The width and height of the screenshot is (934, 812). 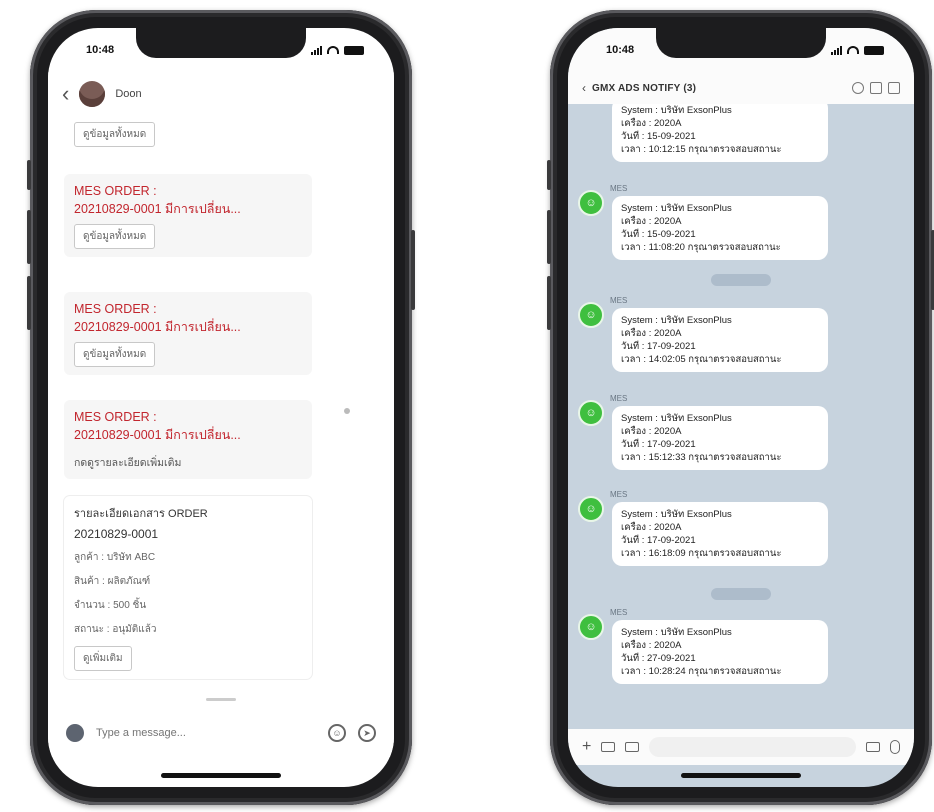 I want to click on plus-icon: +, so click(x=586, y=747).